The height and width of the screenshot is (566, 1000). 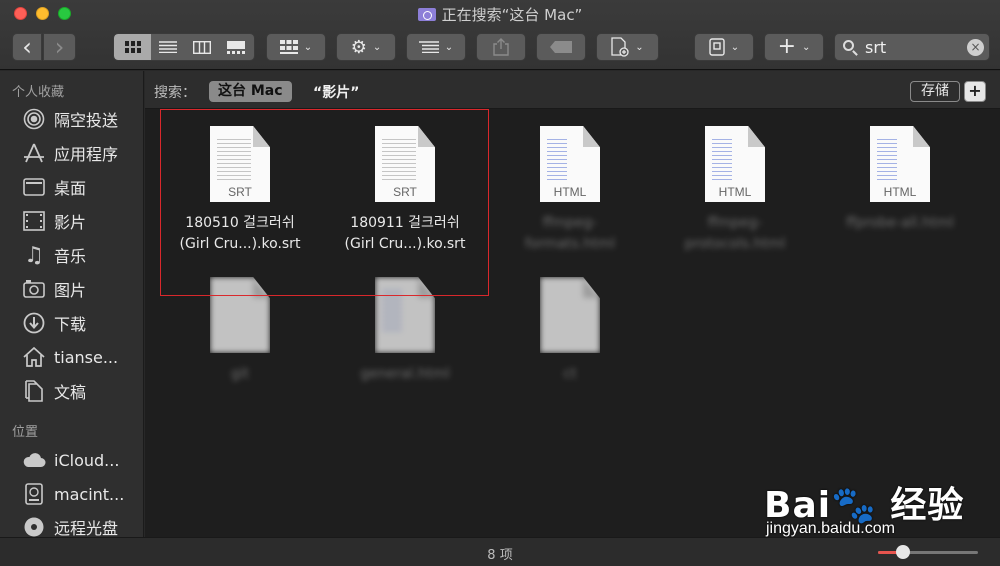 I want to click on sidebar-item-desktop: 桌面, so click(x=54, y=187).